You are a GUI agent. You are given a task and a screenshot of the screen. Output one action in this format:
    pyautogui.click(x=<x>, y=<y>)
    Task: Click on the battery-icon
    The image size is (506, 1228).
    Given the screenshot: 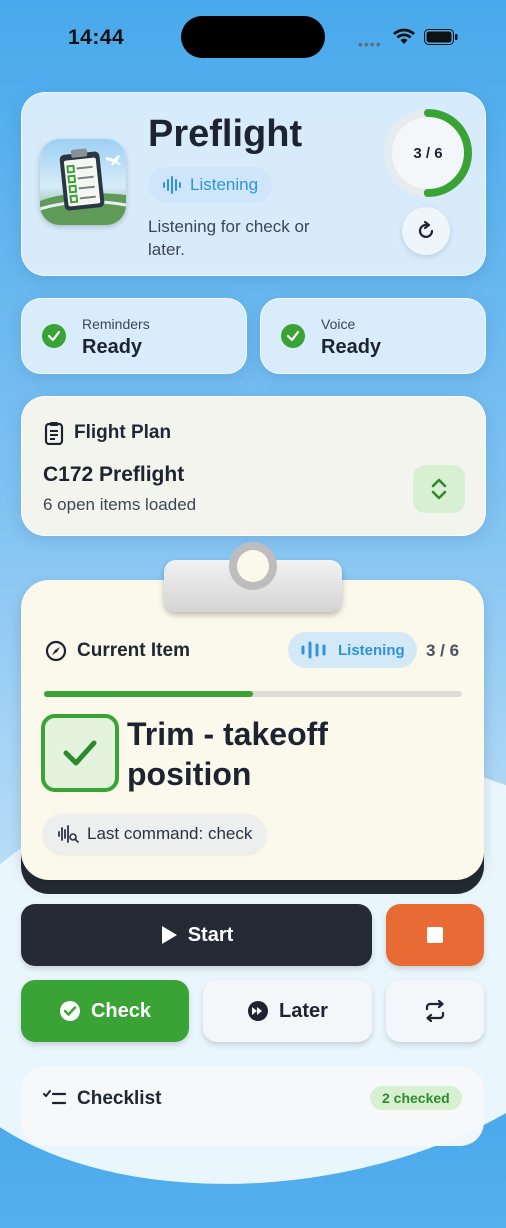 What is the action you would take?
    pyautogui.click(x=441, y=37)
    